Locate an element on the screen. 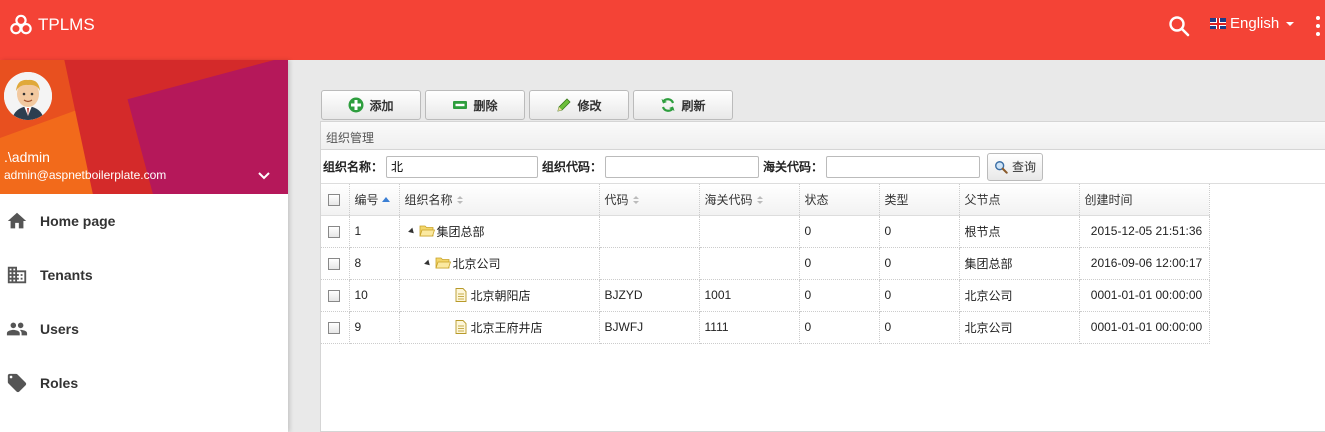  sort-asc-icon is located at coordinates (385, 201).